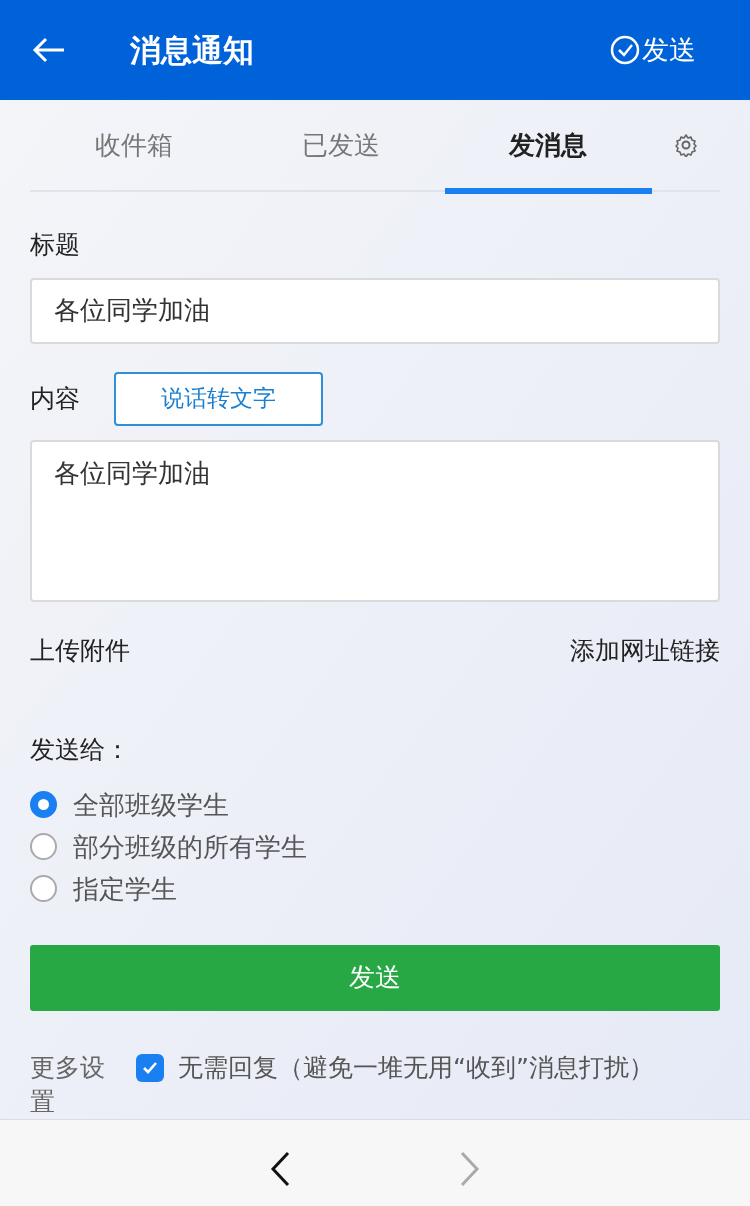  I want to click on content-field: 各位同学加油, so click(375, 520).